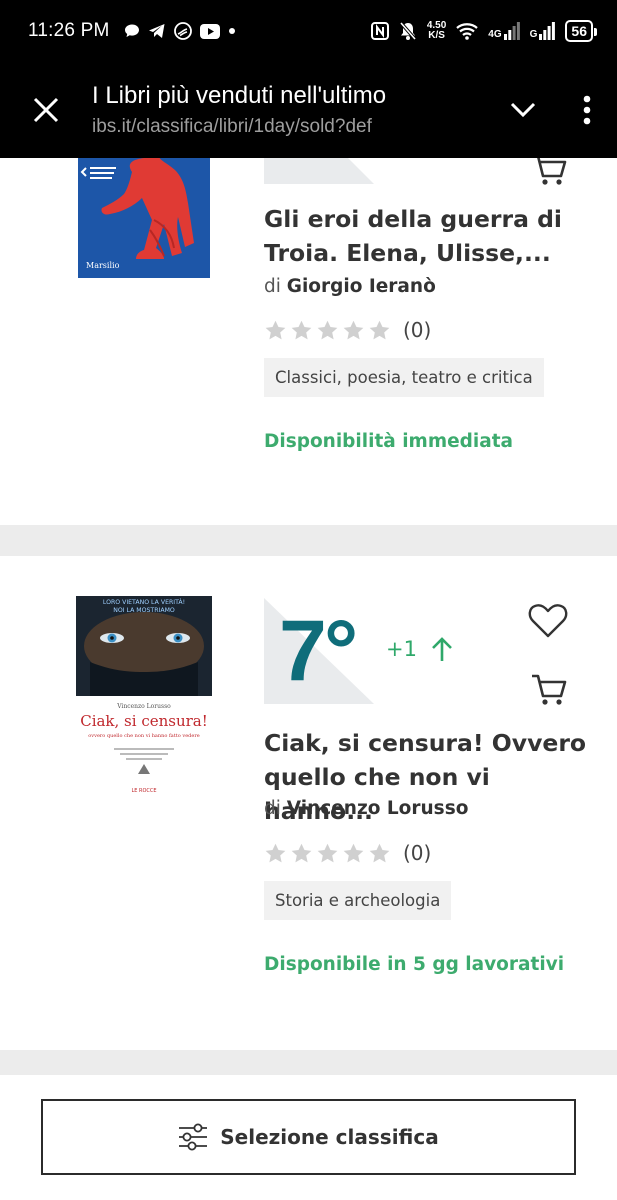 This screenshot has width=617, height=1200. I want to click on net-speed-unit: K/S, so click(436, 35).